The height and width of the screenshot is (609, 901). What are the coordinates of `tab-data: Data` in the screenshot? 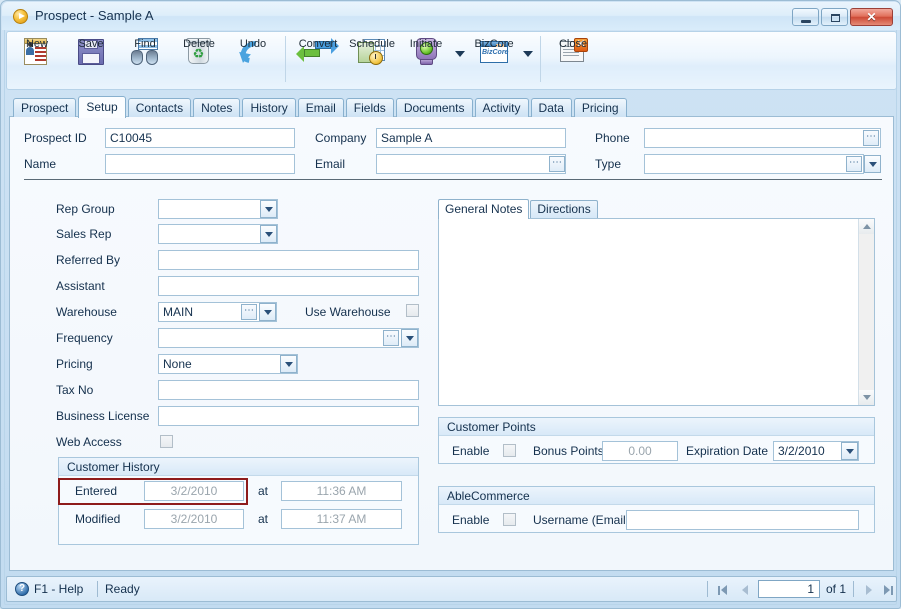 It's located at (551, 107).